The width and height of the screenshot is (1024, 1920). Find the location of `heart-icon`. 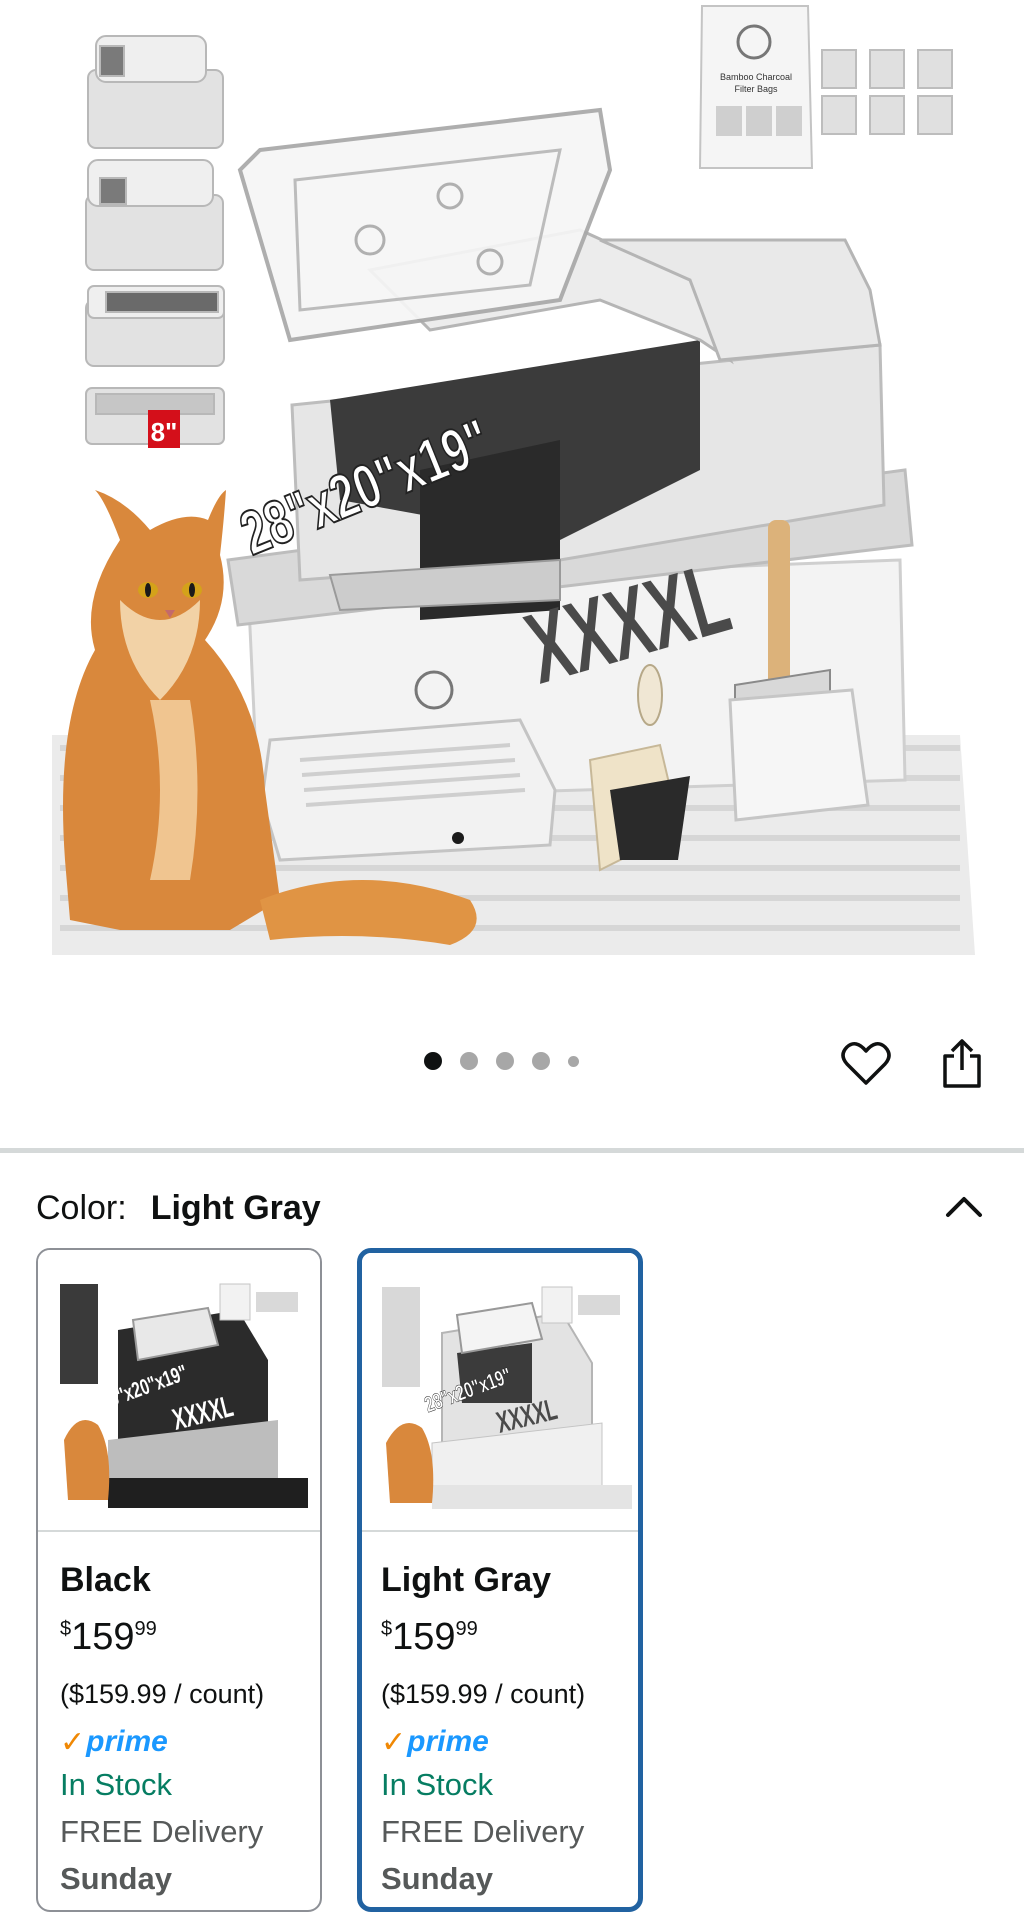

heart-icon is located at coordinates (866, 1063).